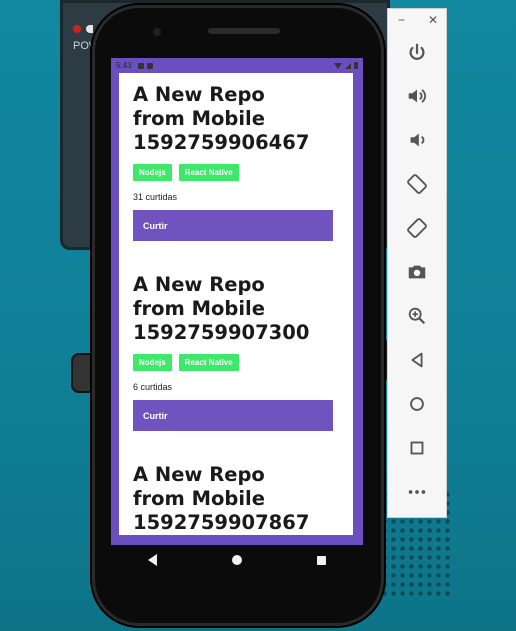 The image size is (516, 631). Describe the element at coordinates (77, 29) in the screenshot. I see `power-led` at that location.